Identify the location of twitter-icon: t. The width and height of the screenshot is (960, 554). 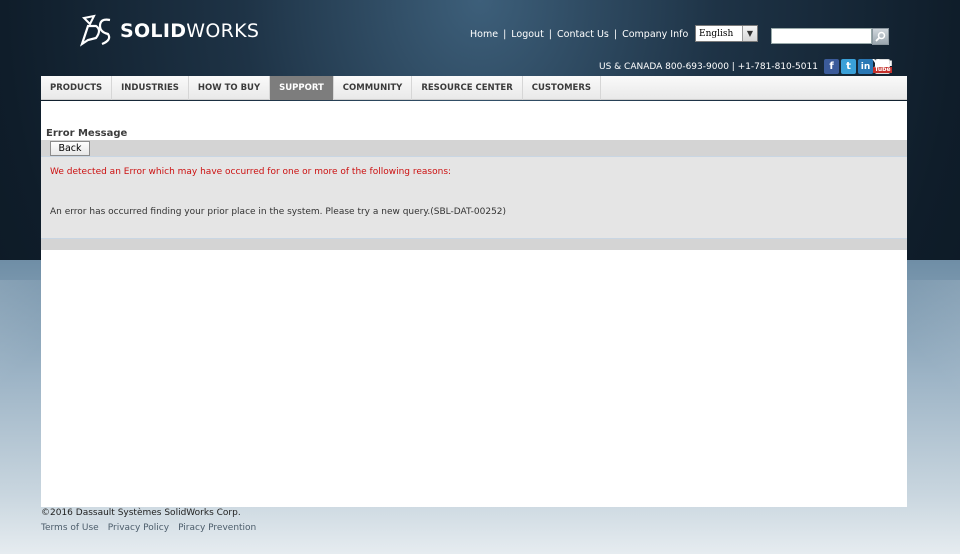
(848, 66).